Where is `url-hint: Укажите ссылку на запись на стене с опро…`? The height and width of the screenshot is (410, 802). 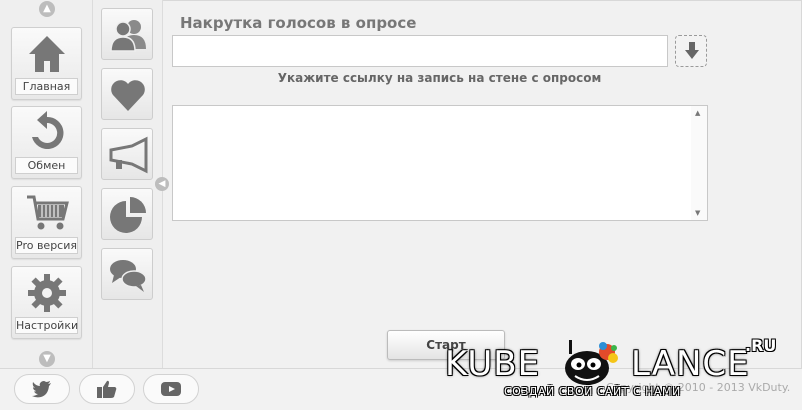 url-hint: Укажите ссылку на запись на стене с опро… is located at coordinates (439, 78).